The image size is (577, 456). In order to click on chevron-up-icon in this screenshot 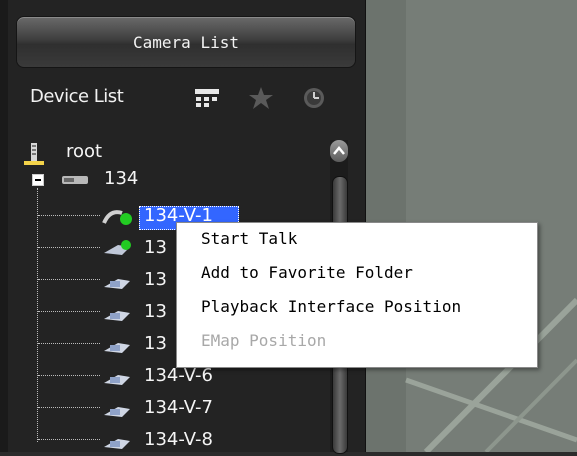, I will do `click(339, 150)`.